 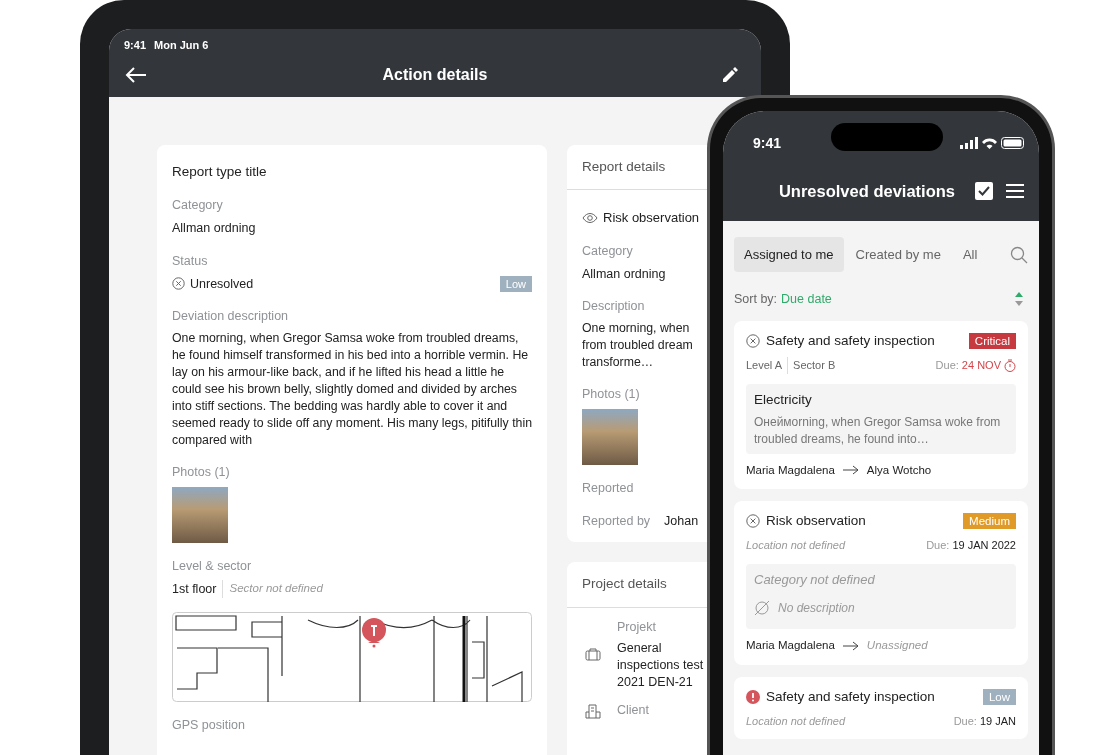 I want to click on field-label: GPS position, so click(x=209, y=726).